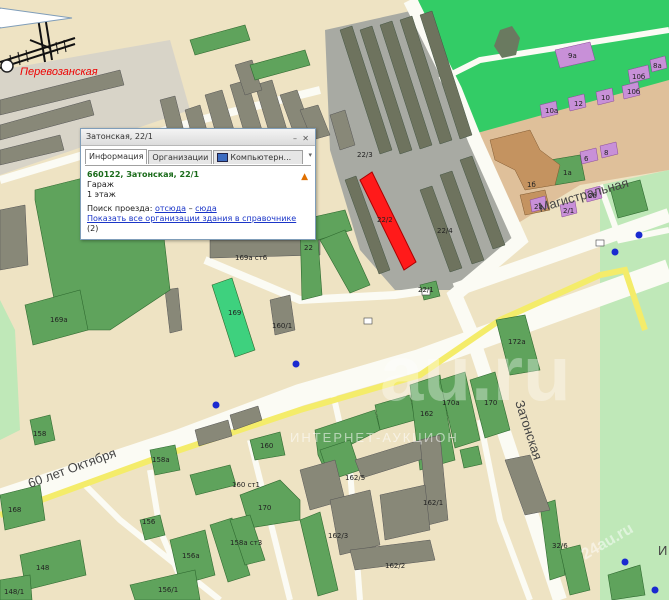  I want to click on building-label: 2/1, so click(568, 211).